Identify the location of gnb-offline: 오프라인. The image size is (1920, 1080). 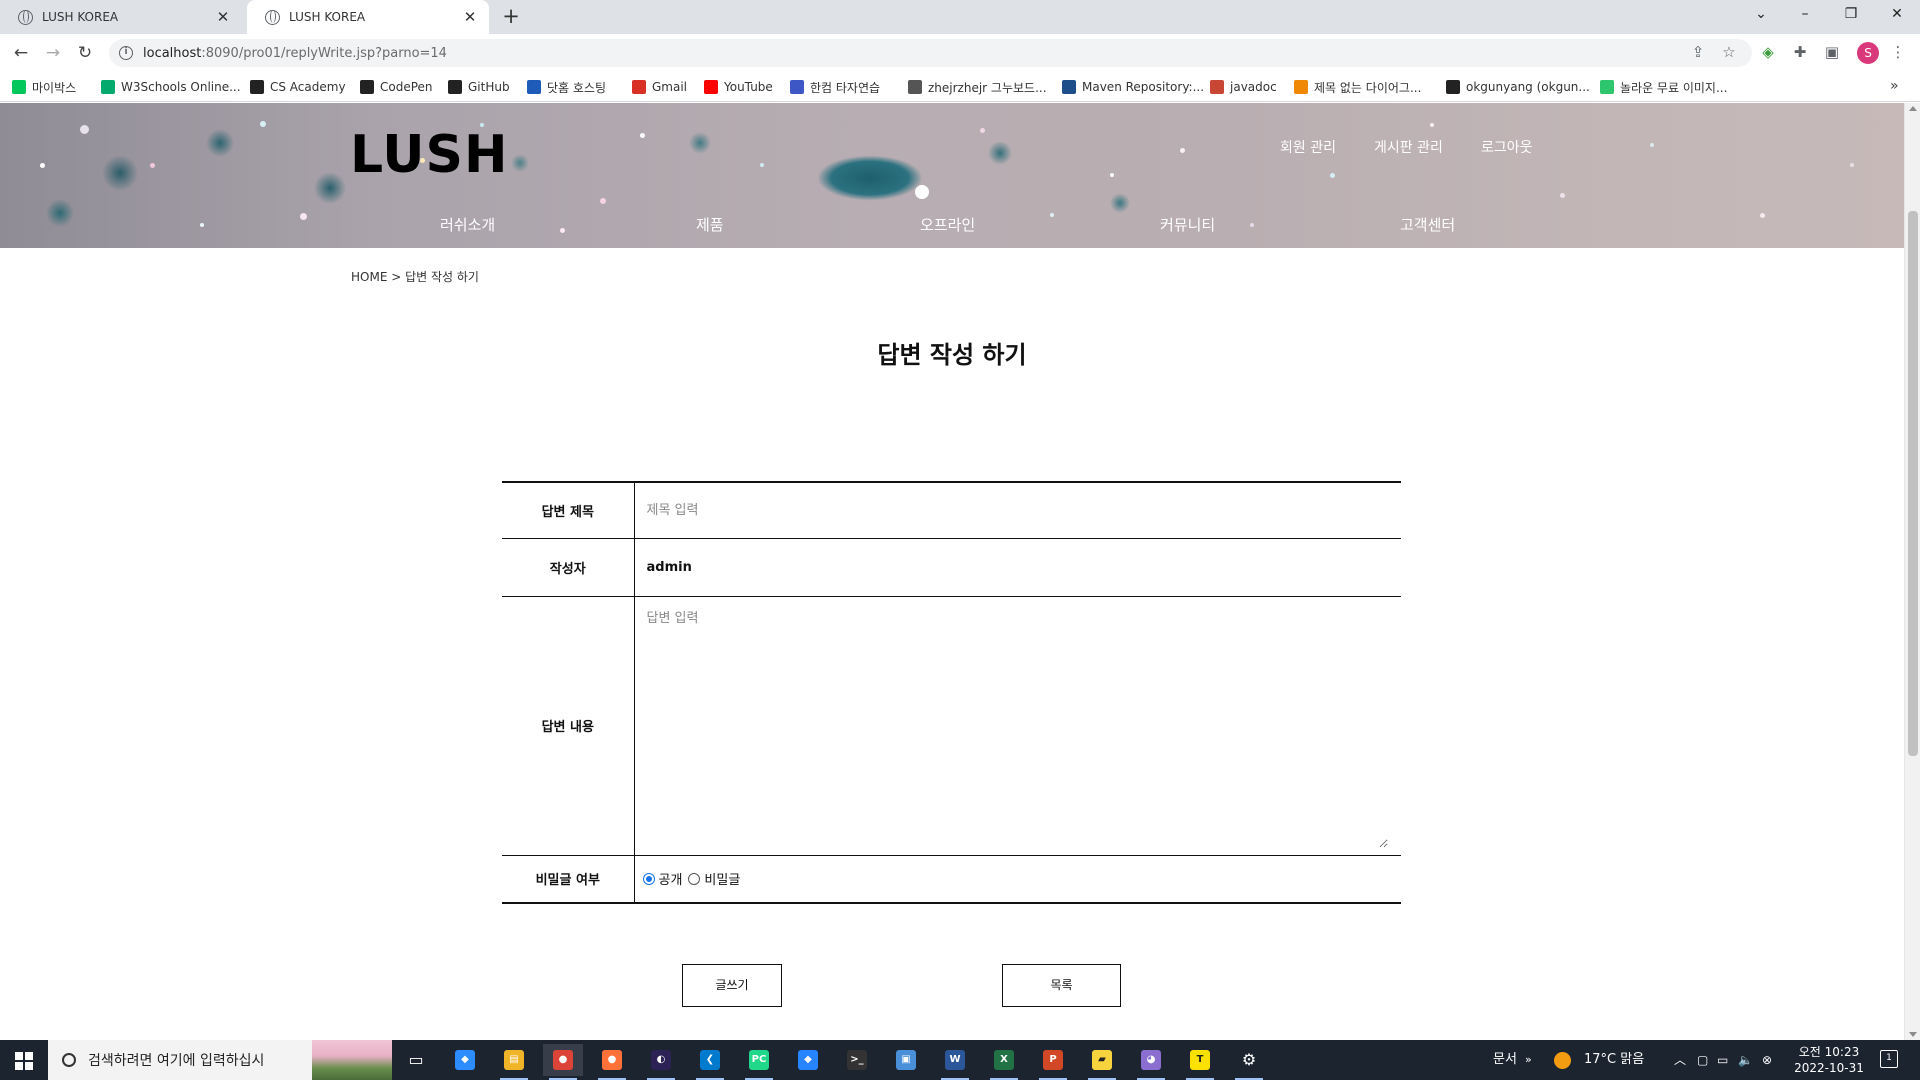
(947, 224).